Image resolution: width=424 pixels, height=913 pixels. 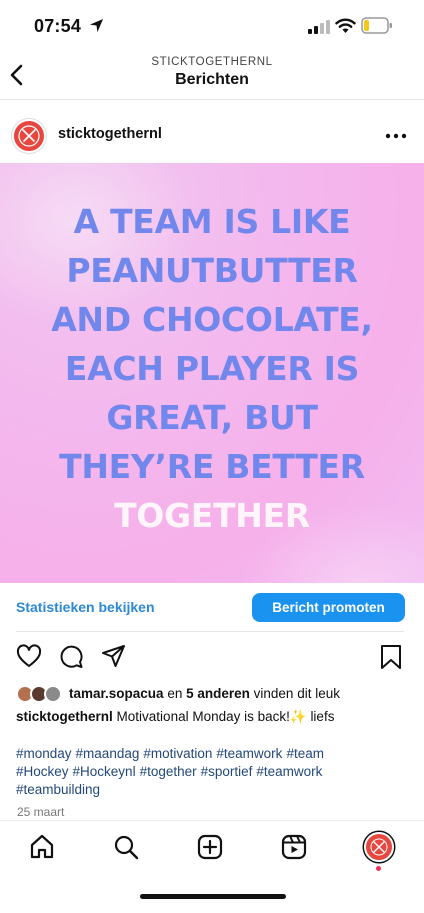 I want to click on bookmark-icon, so click(x=391, y=657).